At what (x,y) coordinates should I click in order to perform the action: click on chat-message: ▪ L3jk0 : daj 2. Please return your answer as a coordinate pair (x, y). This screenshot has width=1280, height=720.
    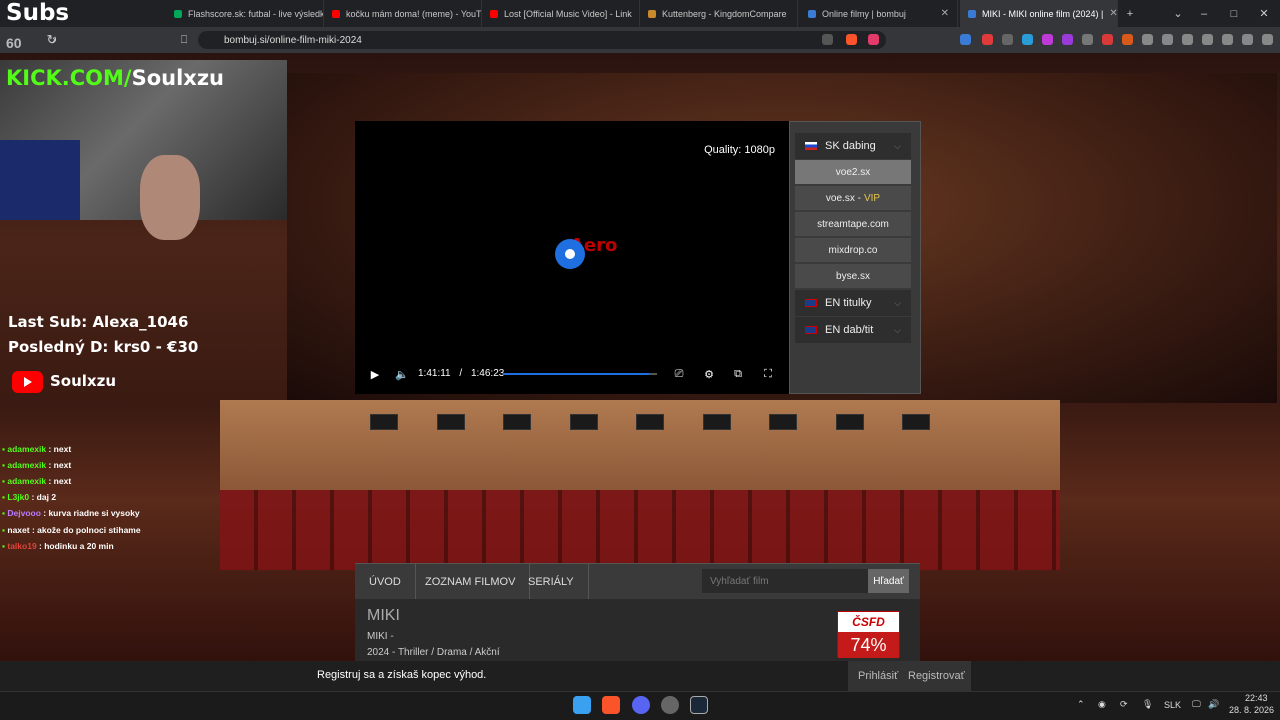
    Looking at the image, I should click on (29, 497).